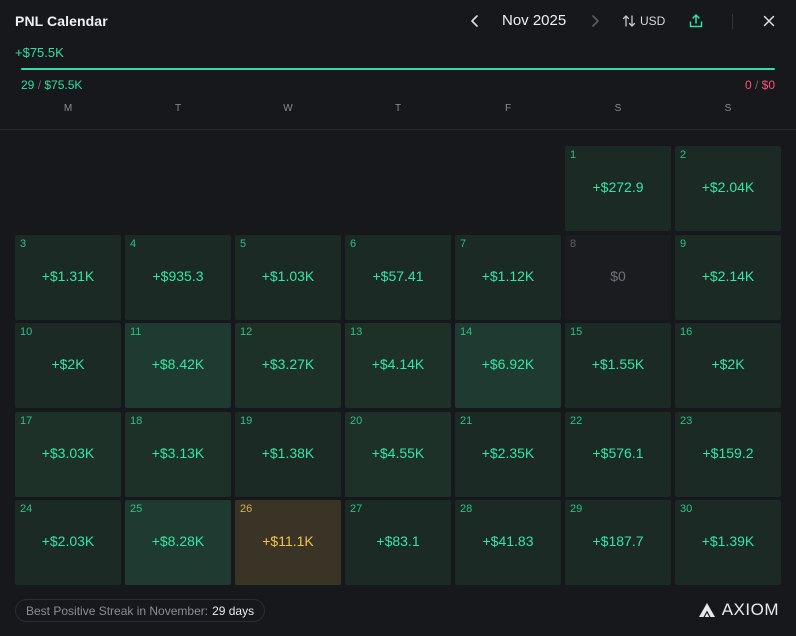  I want to click on day-pnl-value: +$1.55K, so click(618, 364).